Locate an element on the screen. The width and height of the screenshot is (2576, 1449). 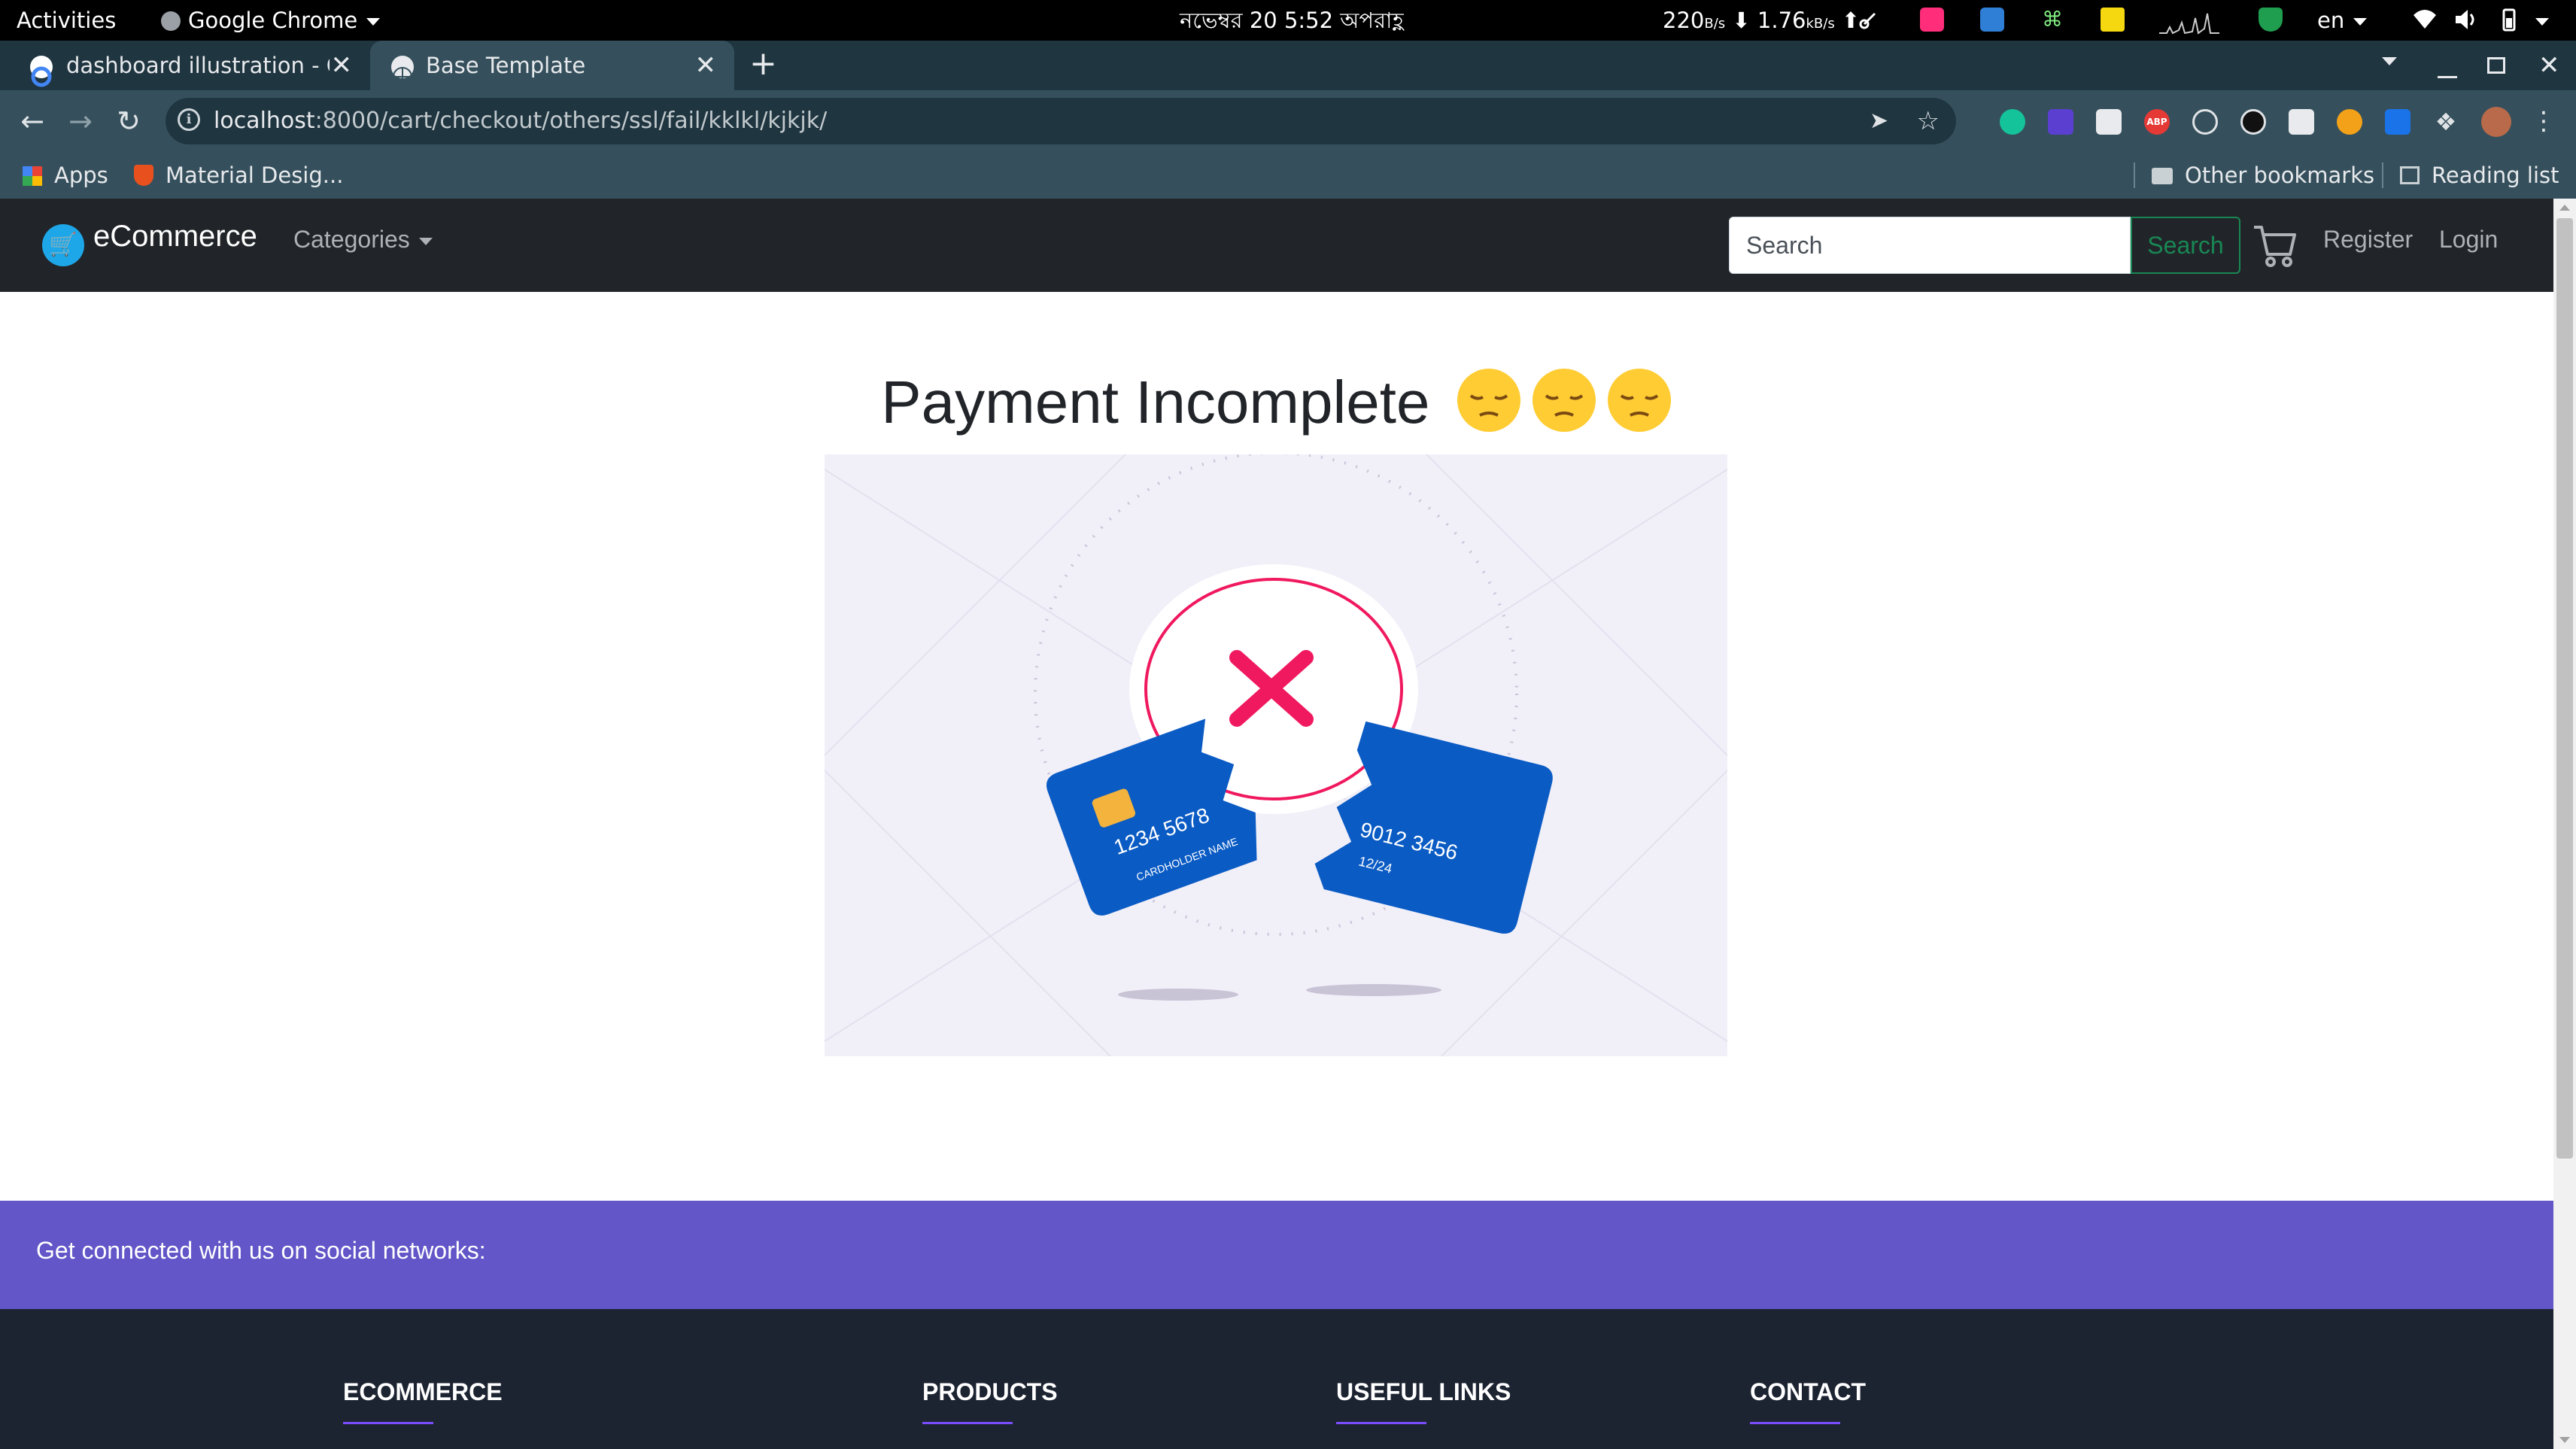
bookmark-star-icon: ☆ is located at coordinates (1928, 121).